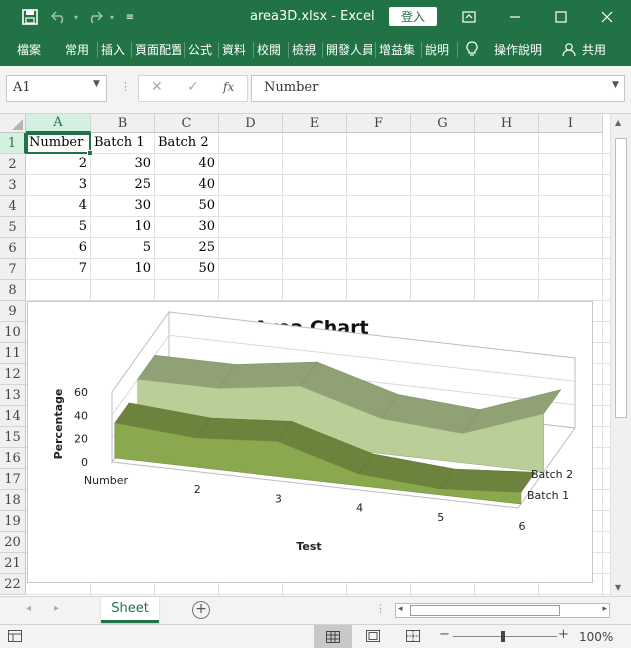 The width and height of the screenshot is (631, 648). What do you see at coordinates (130, 610) in the screenshot?
I see `sheet-tab: Sheet` at bounding box center [130, 610].